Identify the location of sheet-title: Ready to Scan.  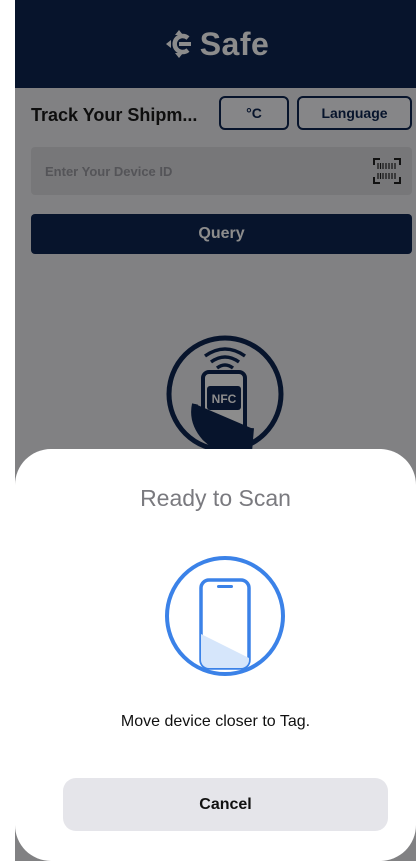
(215, 498).